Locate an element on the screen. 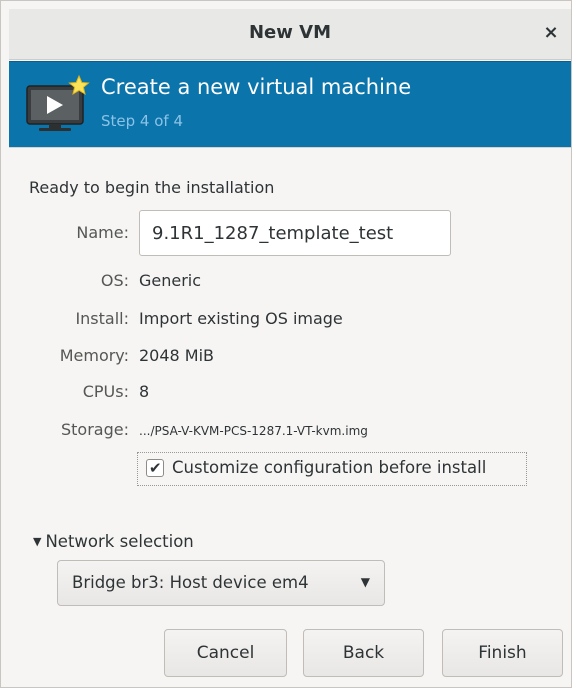 The width and height of the screenshot is (572, 688). customize-checkbox: ✔ is located at coordinates (155, 468).